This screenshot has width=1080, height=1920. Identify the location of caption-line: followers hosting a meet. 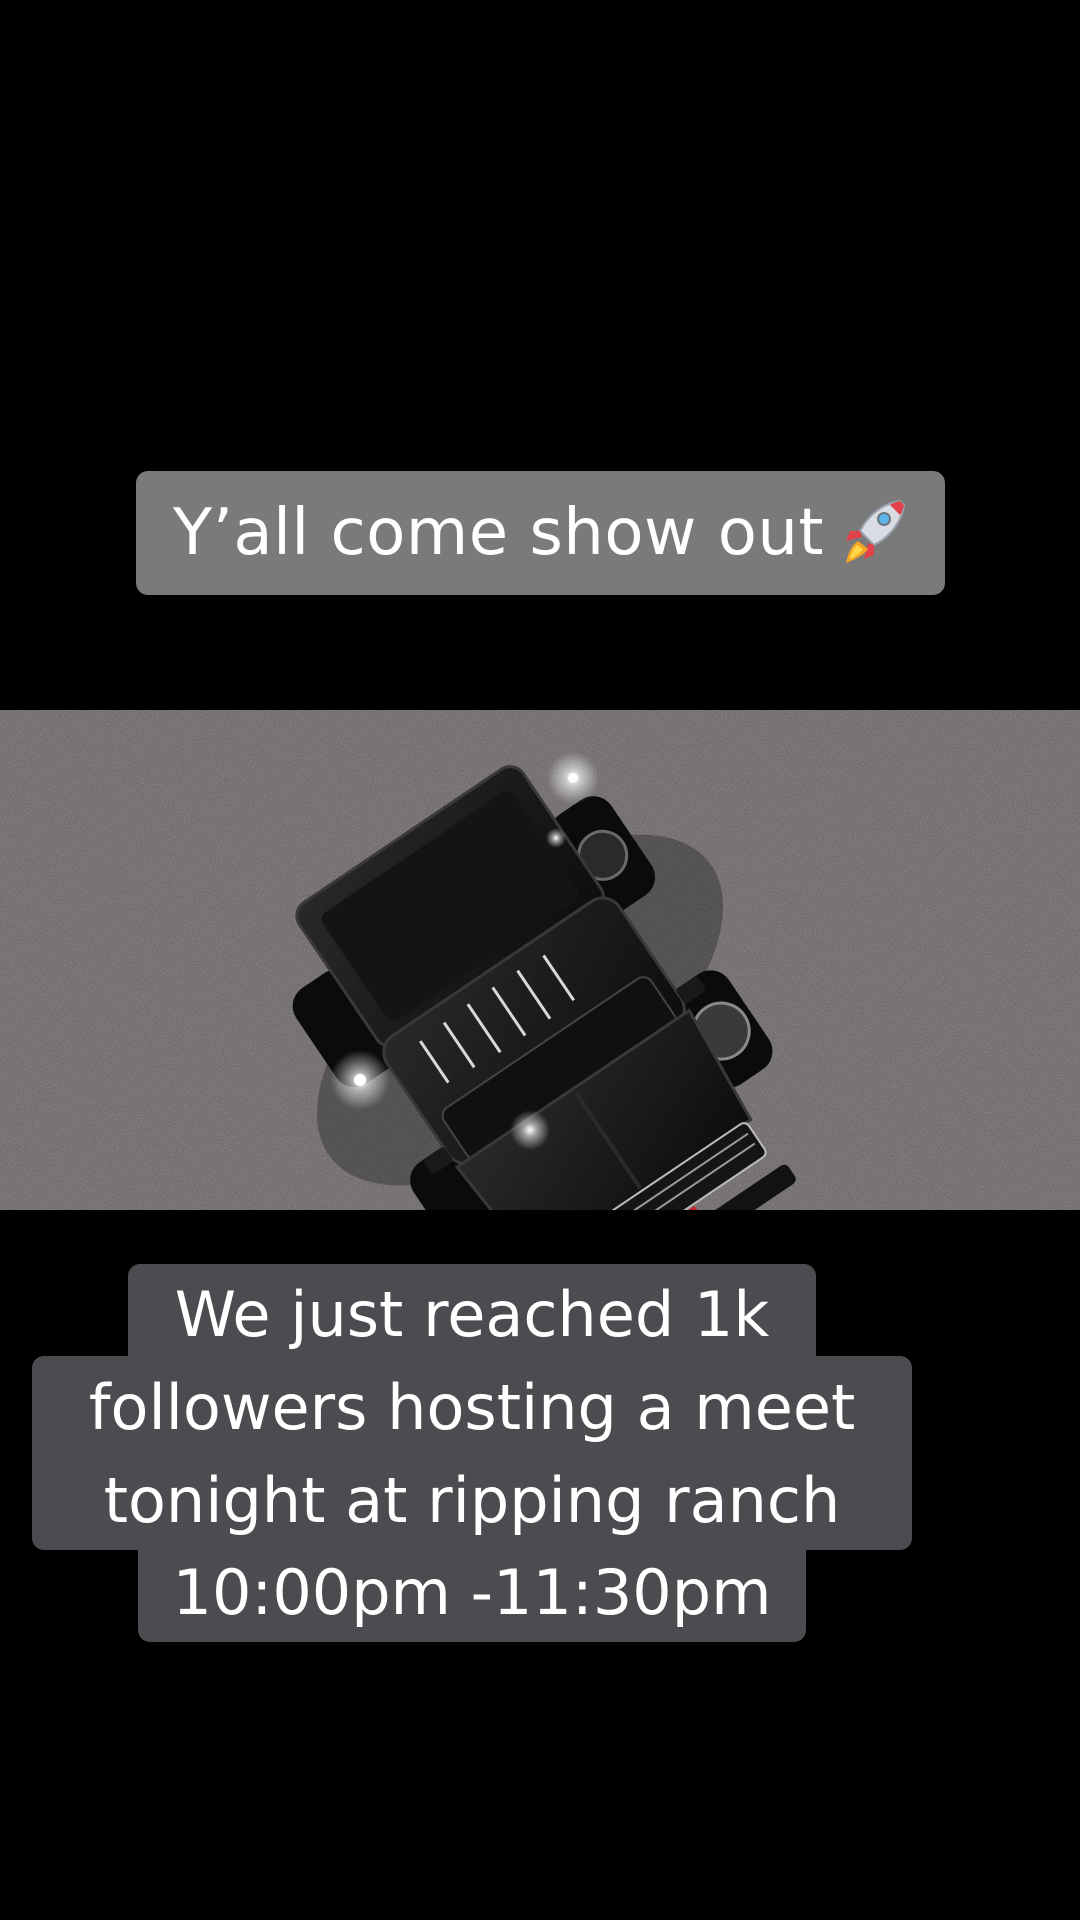
(472, 1407).